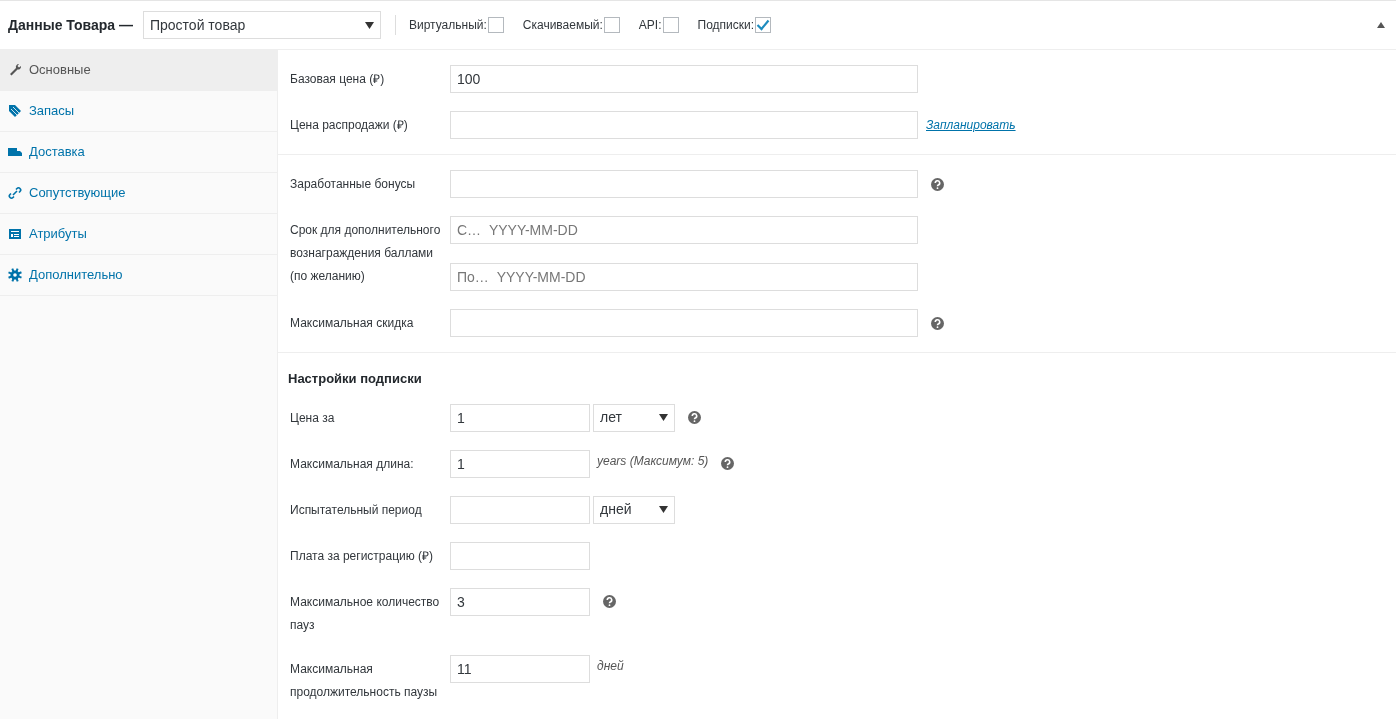  What do you see at coordinates (634, 417) in the screenshot?
I see `unit-select: лет` at bounding box center [634, 417].